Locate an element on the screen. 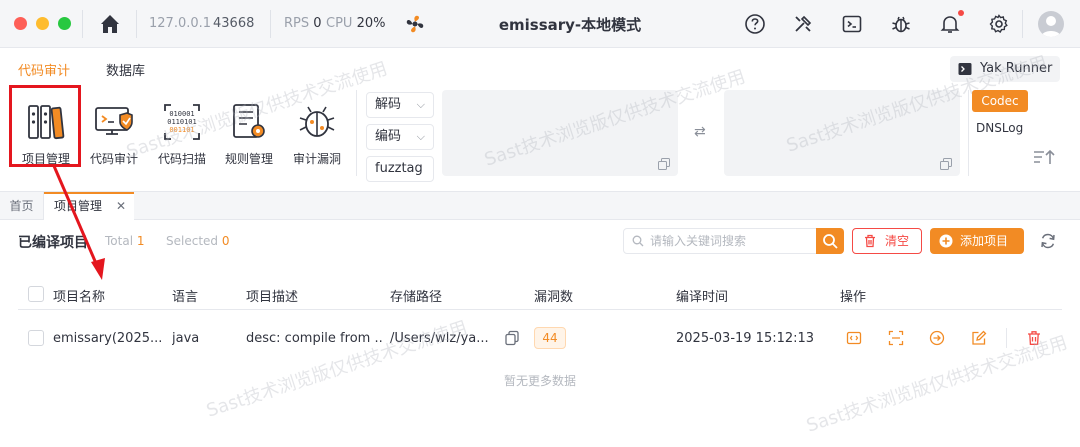  search-placeholder: 请输入关键词搜索 is located at coordinates (698, 241).